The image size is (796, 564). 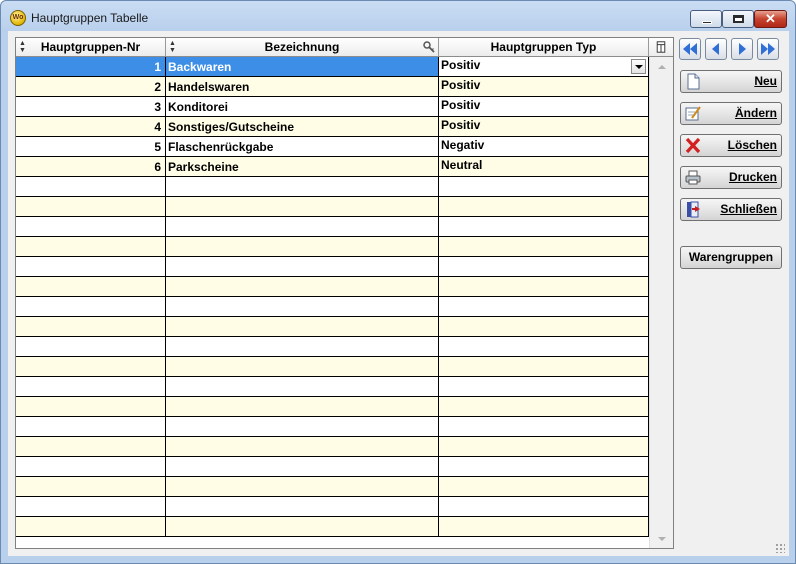 What do you see at coordinates (91, 86) in the screenshot?
I see `cell-nr: 2` at bounding box center [91, 86].